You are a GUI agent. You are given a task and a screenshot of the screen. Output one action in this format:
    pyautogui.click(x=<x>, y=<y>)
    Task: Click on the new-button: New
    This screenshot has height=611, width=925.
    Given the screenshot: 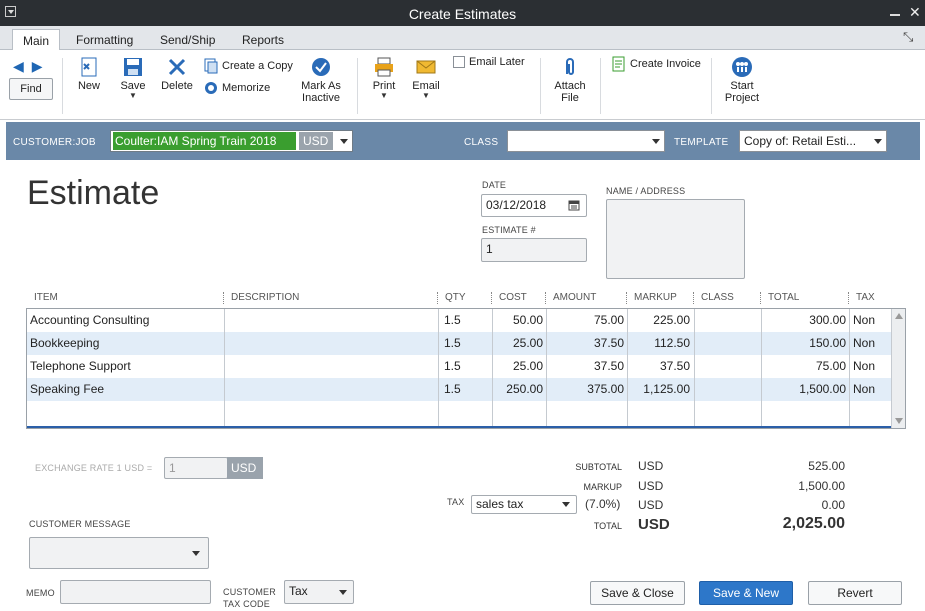 What is the action you would take?
    pyautogui.click(x=89, y=74)
    